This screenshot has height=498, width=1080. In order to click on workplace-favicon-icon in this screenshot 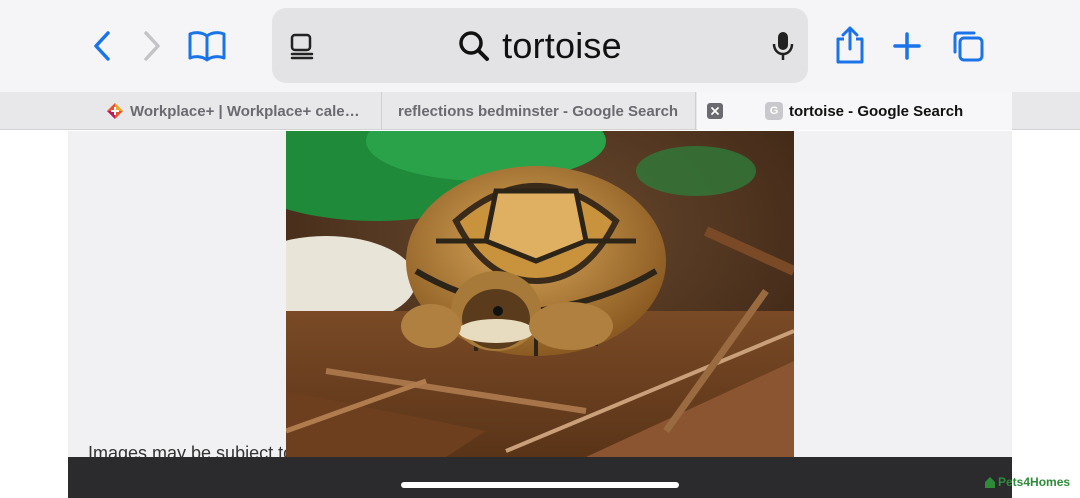, I will do `click(115, 111)`.